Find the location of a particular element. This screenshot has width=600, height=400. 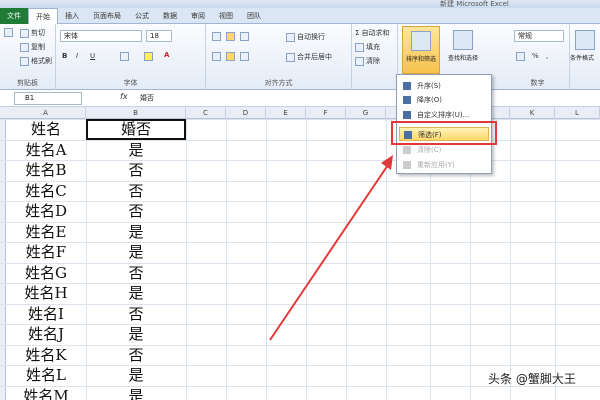

reapply-item: 重新应用(Y) is located at coordinates (444, 165).